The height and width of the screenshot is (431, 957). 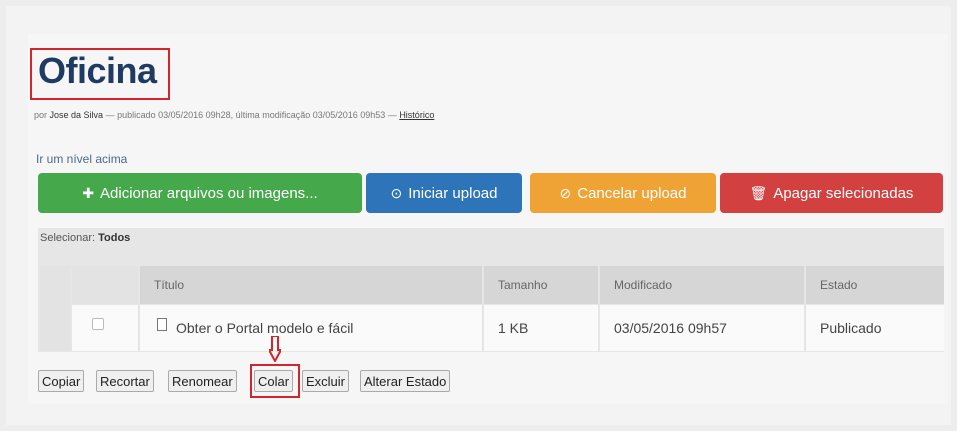 What do you see at coordinates (405, 381) in the screenshot?
I see `change-state-button: Alterar Estado` at bounding box center [405, 381].